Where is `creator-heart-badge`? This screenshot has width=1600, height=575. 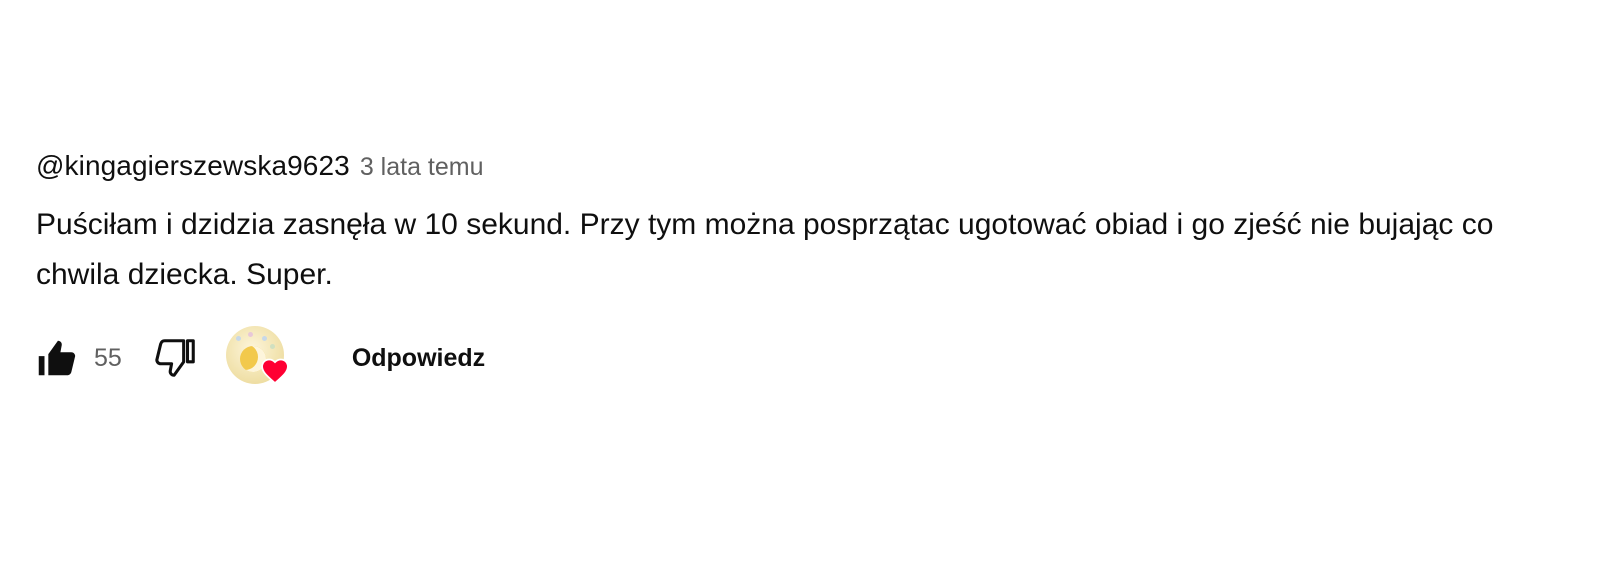
creator-heart-badge is located at coordinates (257, 358).